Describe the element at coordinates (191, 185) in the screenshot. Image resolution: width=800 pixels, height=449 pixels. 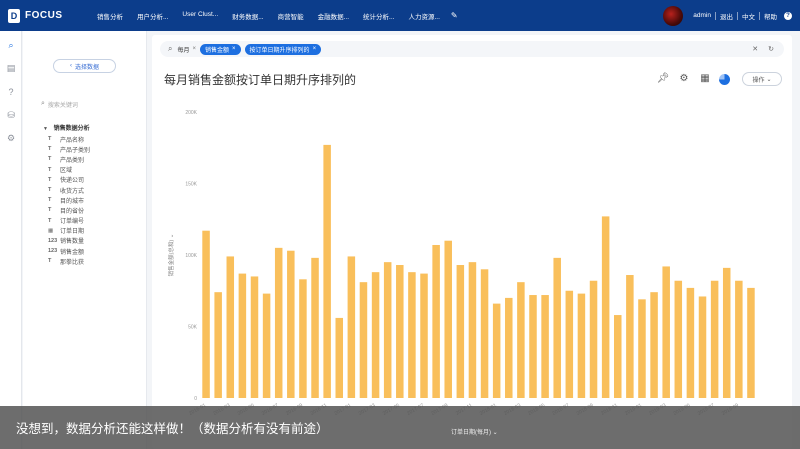
I see `y-tick-label: 150K` at that location.